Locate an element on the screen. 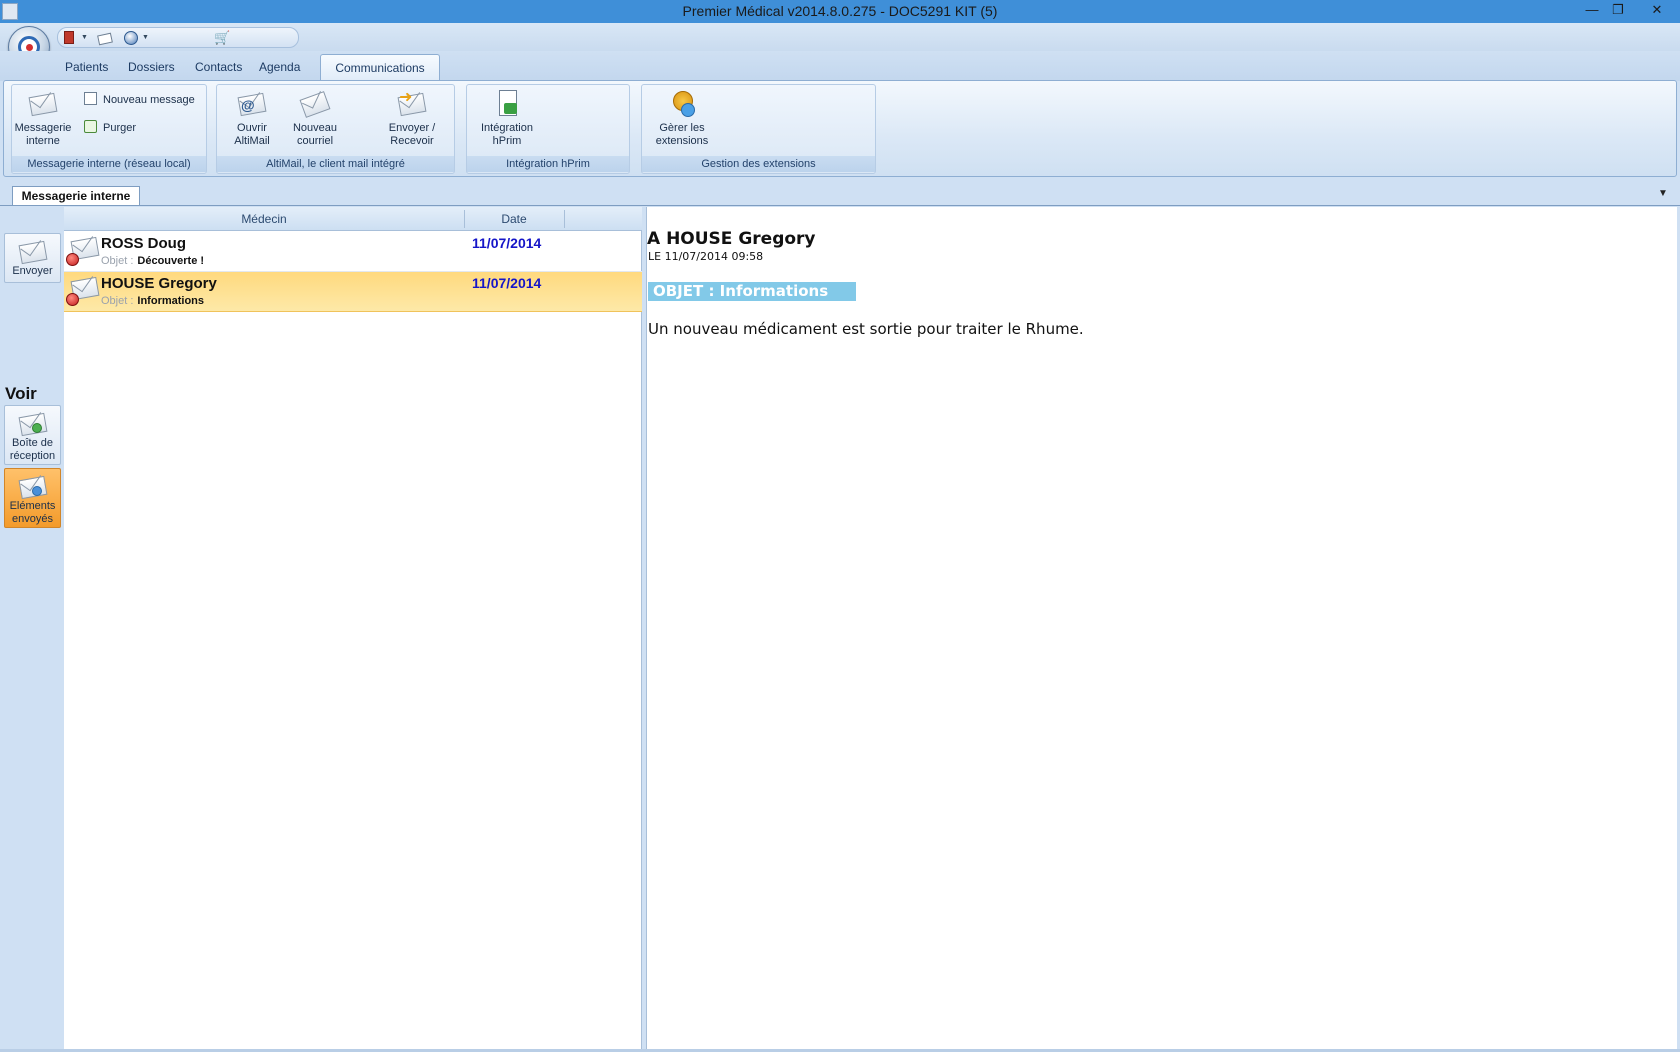  integration-hprim-label: Intégration hPrim is located at coordinates (507, 134).